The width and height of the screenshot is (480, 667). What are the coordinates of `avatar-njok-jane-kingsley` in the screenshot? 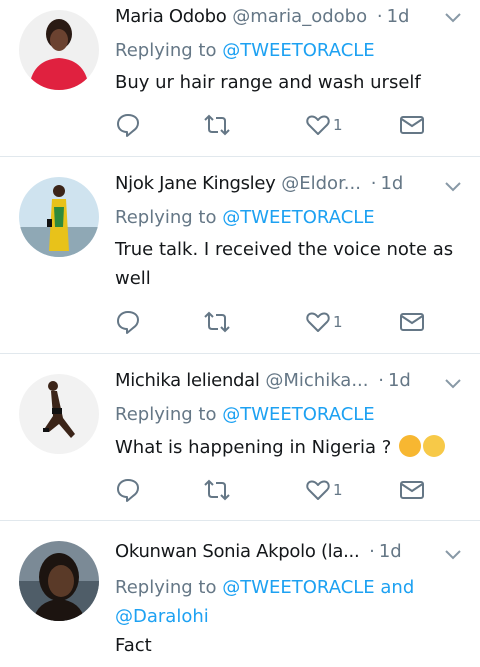 It's located at (59, 217).